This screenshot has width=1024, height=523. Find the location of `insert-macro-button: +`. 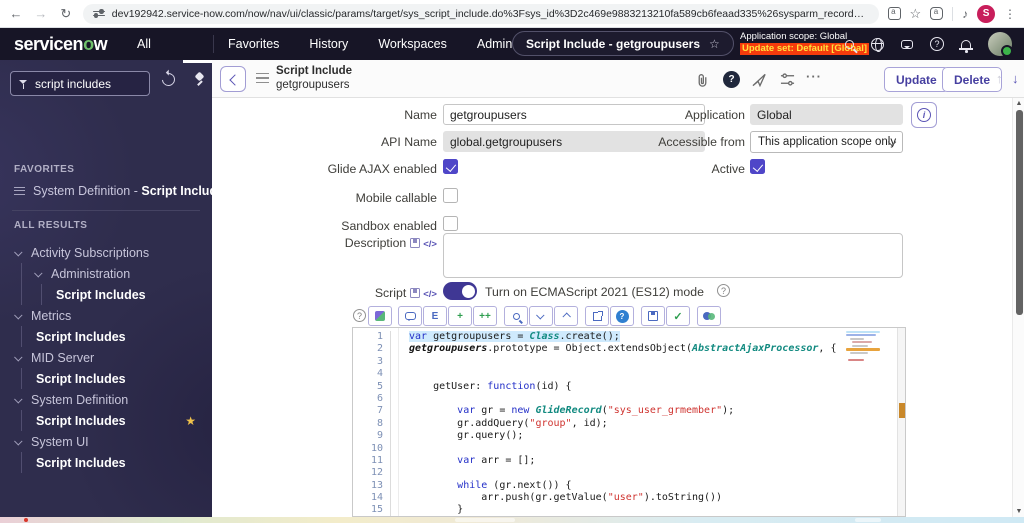

insert-macro-button: + is located at coordinates (460, 316).